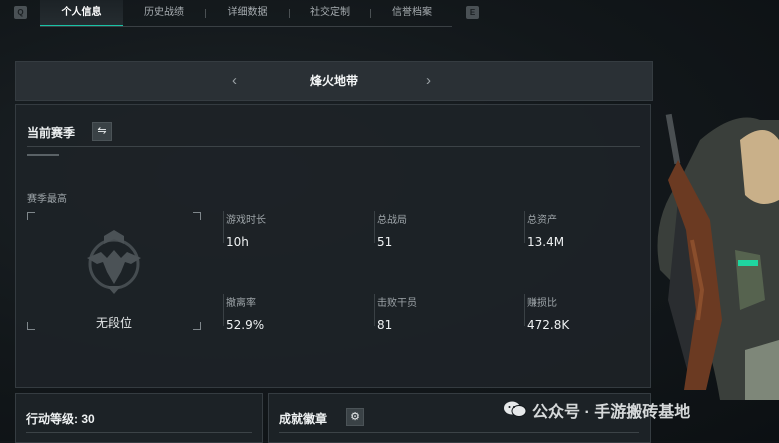 The width and height of the screenshot is (779, 443). I want to click on badges-title: 成就徽章, so click(303, 419).